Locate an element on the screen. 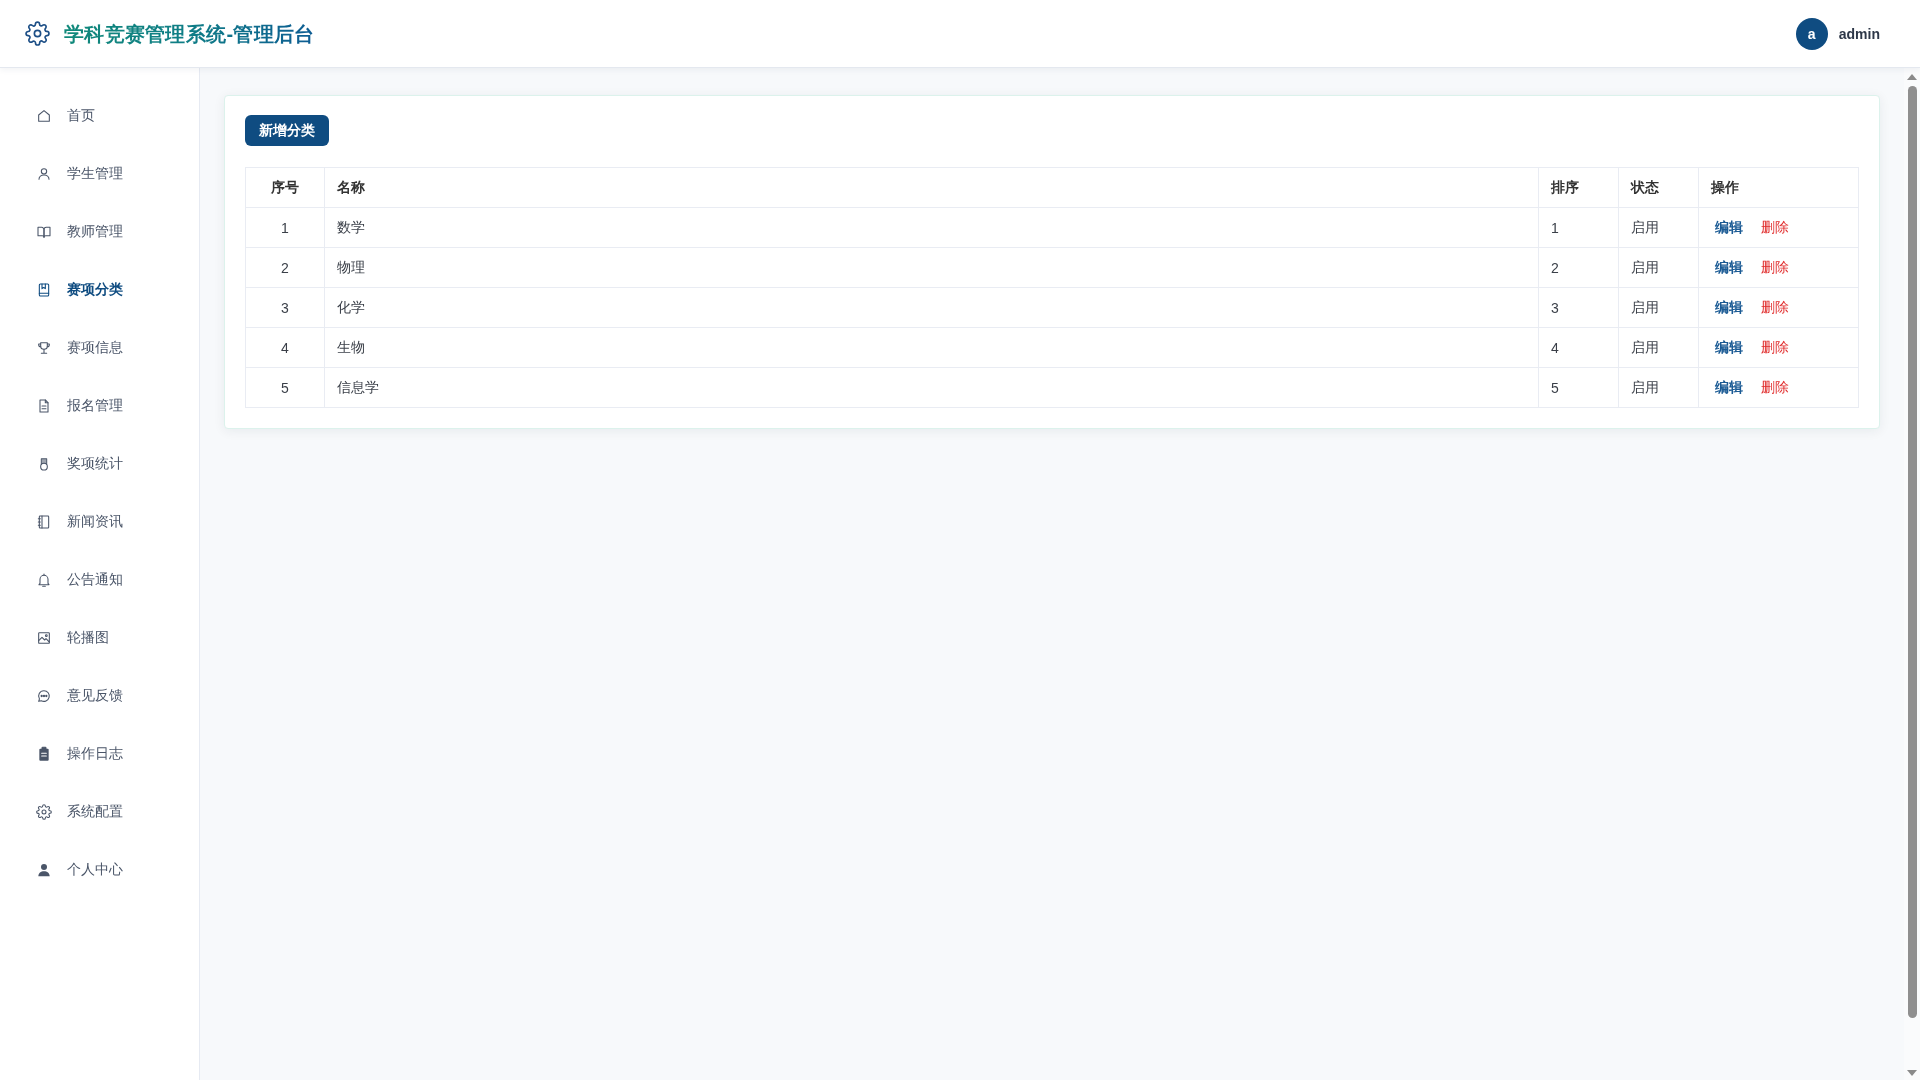 This screenshot has height=1080, width=1920. column-header: 名称 is located at coordinates (931, 187).